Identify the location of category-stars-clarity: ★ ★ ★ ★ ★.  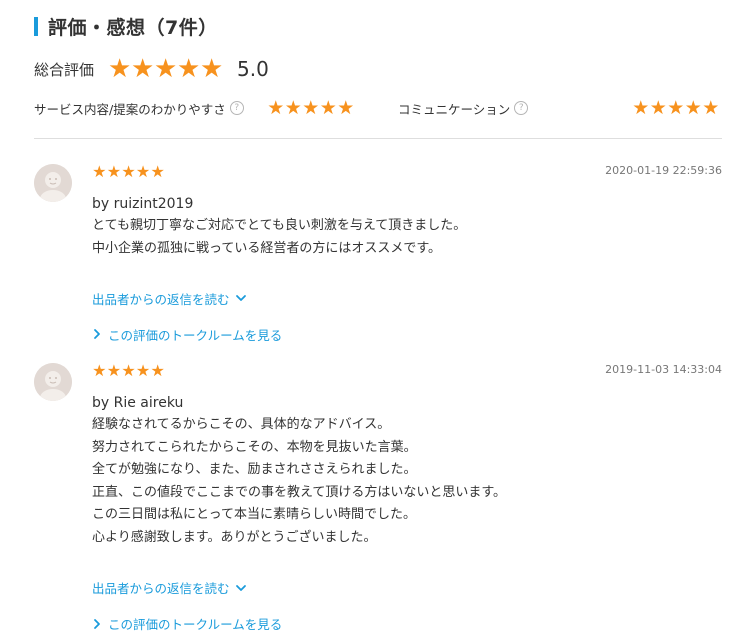
(311, 108).